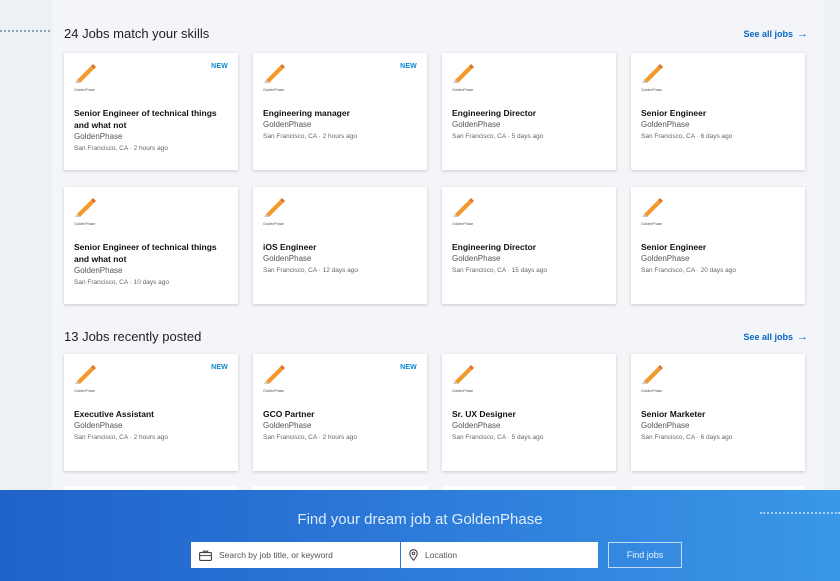 The width and height of the screenshot is (840, 581). Describe the element at coordinates (304, 555) in the screenshot. I see `keyword-search-input` at that location.